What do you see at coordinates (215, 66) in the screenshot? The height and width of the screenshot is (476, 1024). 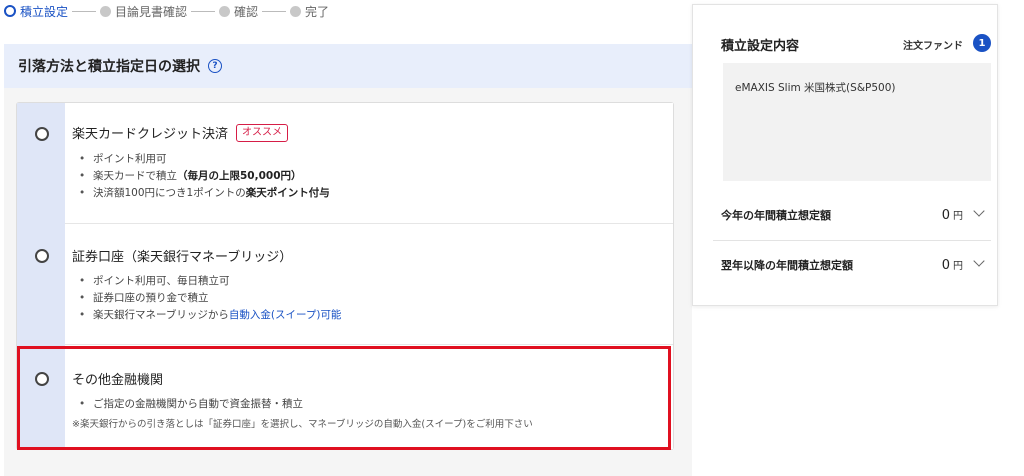 I see `question-circle-icon: ?` at bounding box center [215, 66].